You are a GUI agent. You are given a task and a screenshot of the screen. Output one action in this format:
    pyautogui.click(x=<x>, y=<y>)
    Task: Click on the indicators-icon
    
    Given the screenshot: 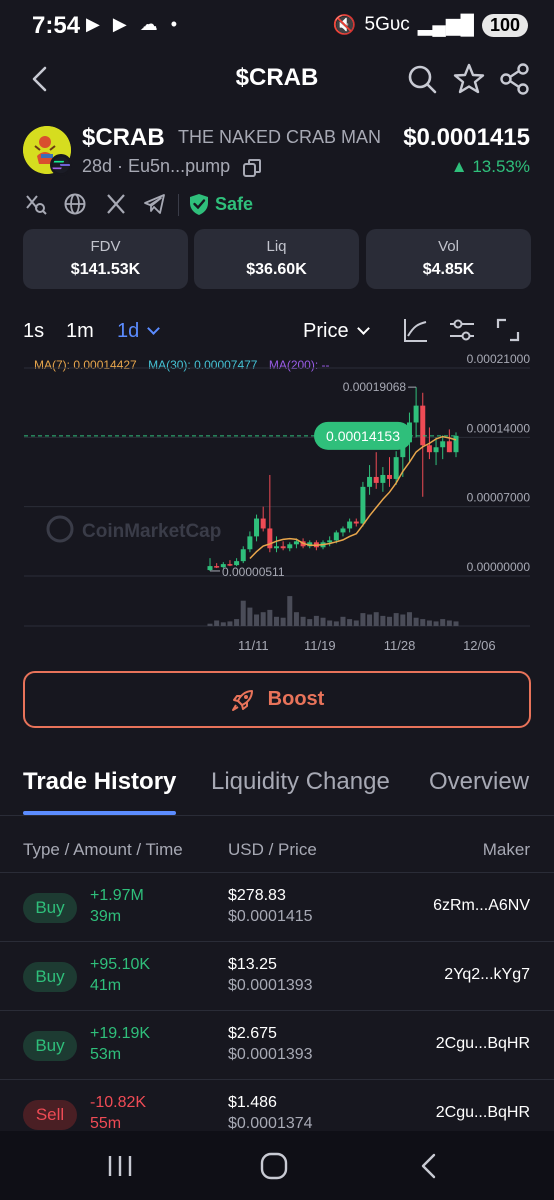 What is the action you would take?
    pyautogui.click(x=462, y=330)
    